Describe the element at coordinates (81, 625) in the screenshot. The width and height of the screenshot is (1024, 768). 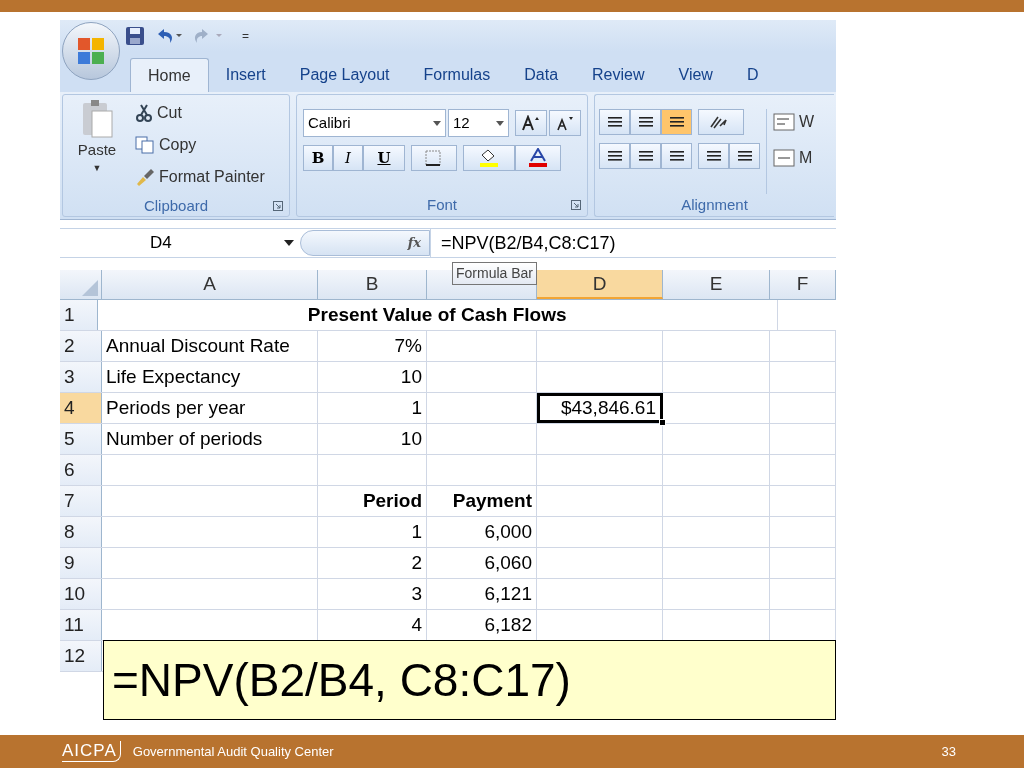
I see `row-header: 11` at that location.